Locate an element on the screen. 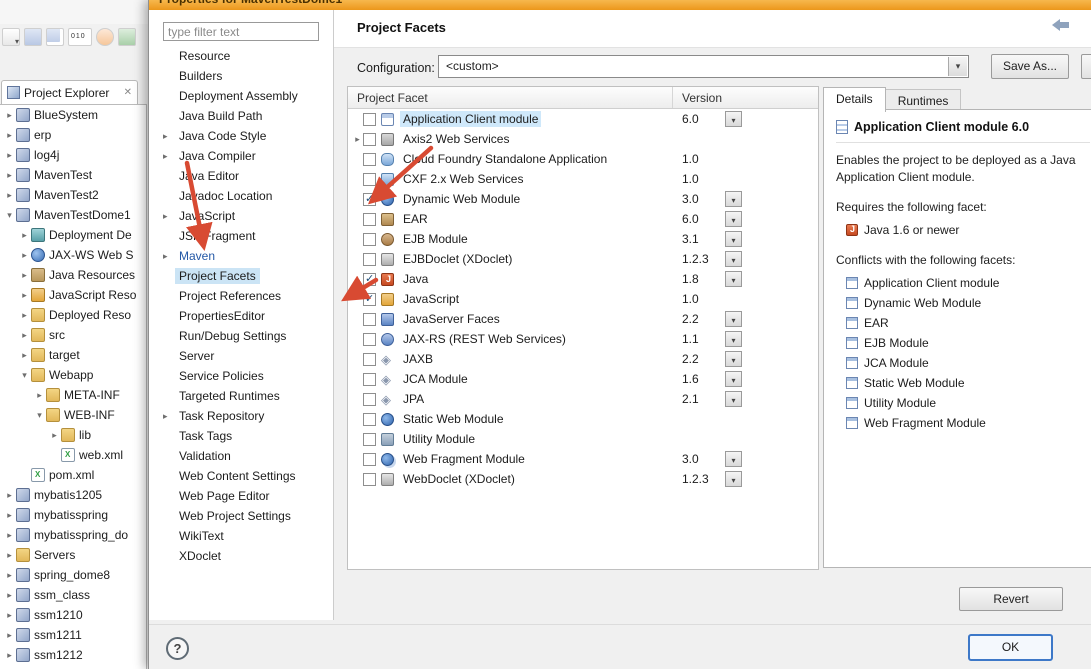  tree-item: ▸ lib is located at coordinates (73, 435).